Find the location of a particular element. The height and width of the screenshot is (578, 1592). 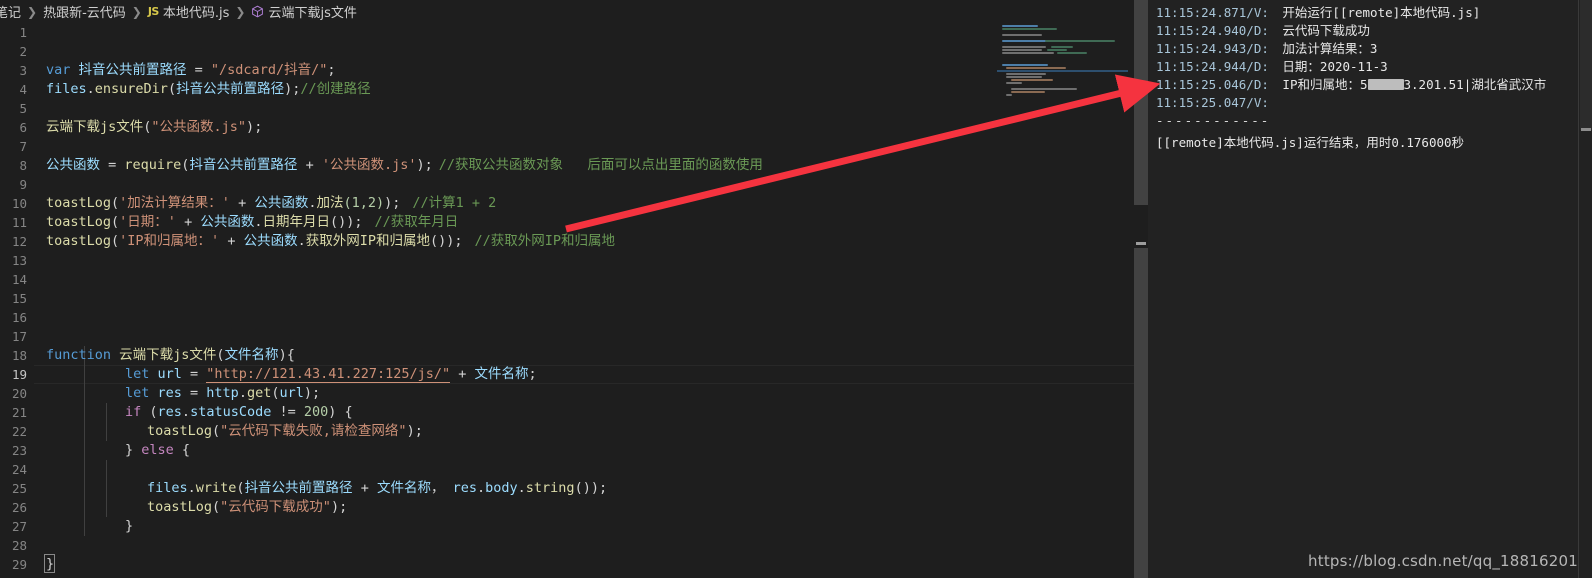

line-number: 7 is located at coordinates (23, 146).